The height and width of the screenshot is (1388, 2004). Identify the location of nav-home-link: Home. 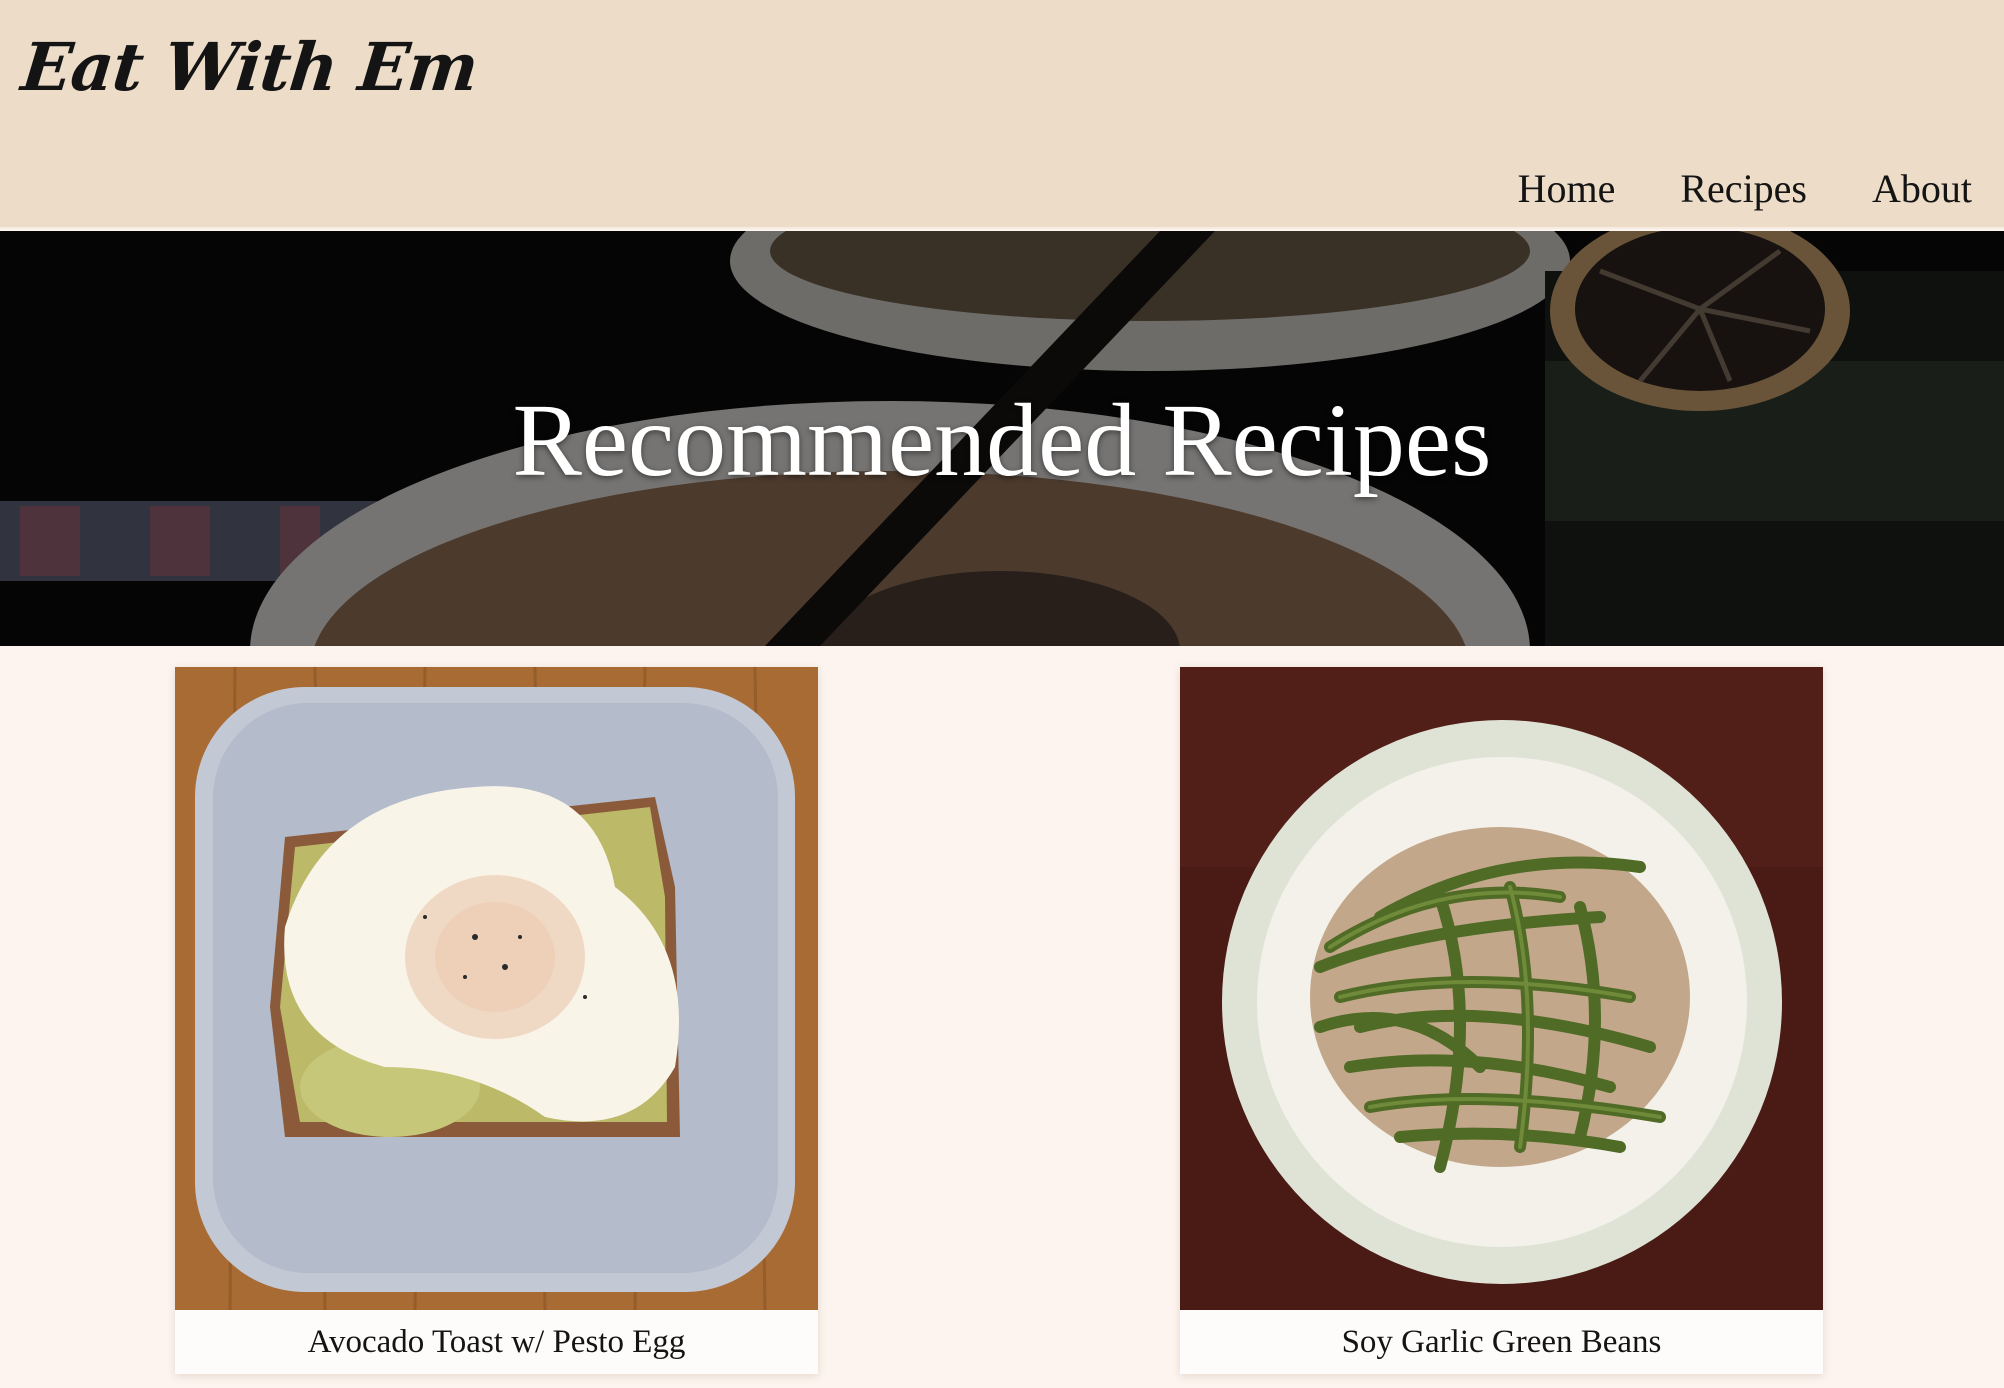
(1567, 188).